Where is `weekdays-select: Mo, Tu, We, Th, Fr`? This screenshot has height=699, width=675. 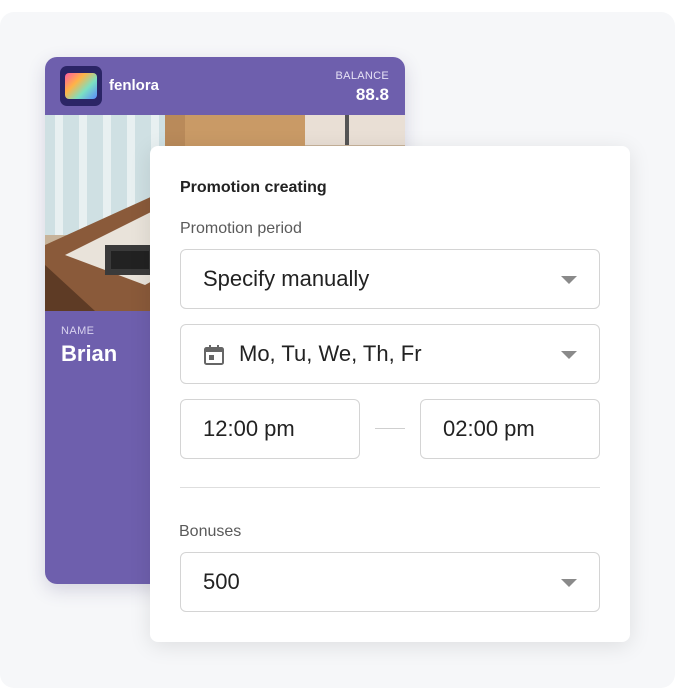 weekdays-select: Mo, Tu, We, Th, Fr is located at coordinates (390, 354).